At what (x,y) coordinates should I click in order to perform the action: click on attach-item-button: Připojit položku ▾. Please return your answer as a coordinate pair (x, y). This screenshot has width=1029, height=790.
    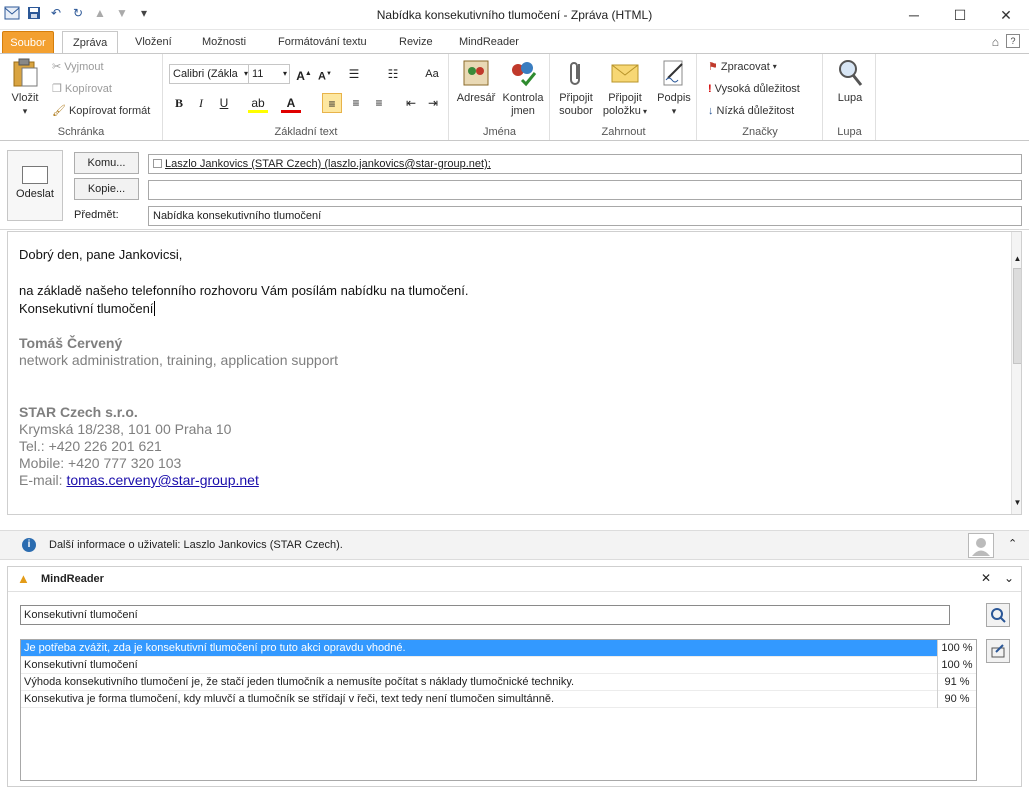
    Looking at the image, I should click on (625, 87).